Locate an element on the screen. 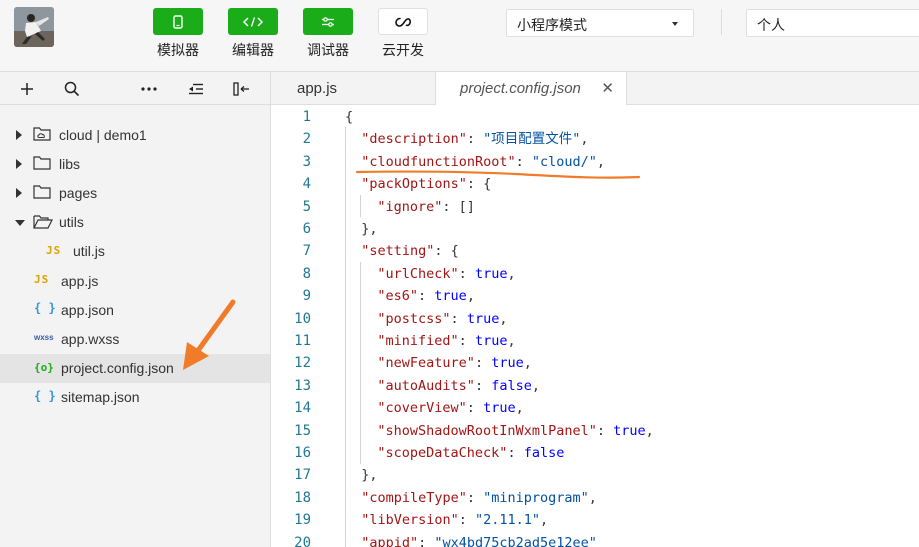 This screenshot has width=919, height=547. code-line: "libVersion": "2.11.1", is located at coordinates (454, 520).